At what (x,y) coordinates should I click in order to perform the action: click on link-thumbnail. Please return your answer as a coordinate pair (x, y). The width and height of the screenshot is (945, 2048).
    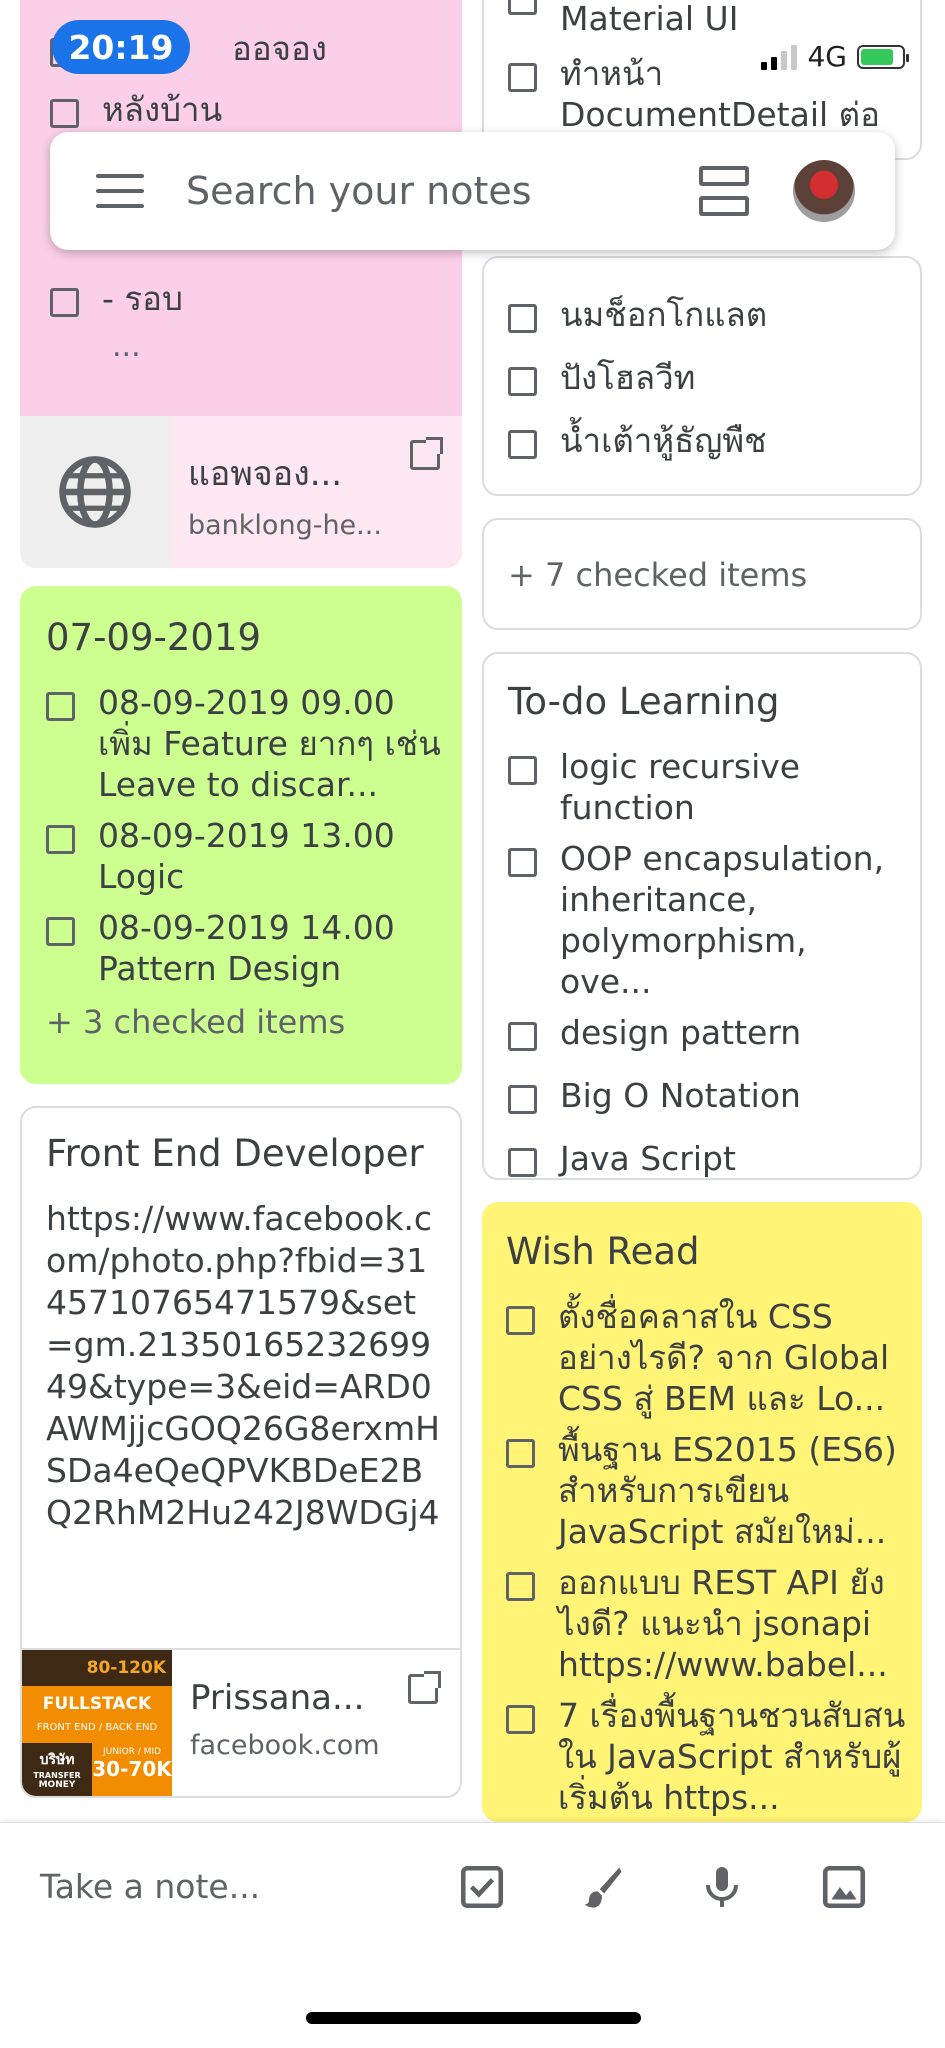
    Looking at the image, I should click on (95, 492).